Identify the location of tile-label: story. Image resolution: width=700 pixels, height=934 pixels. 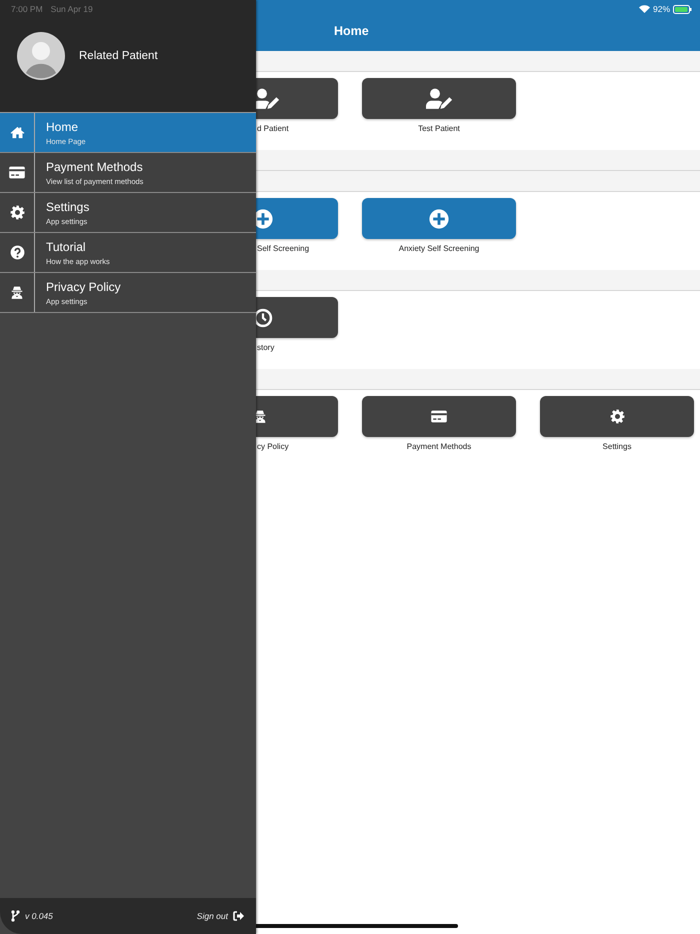
(265, 347).